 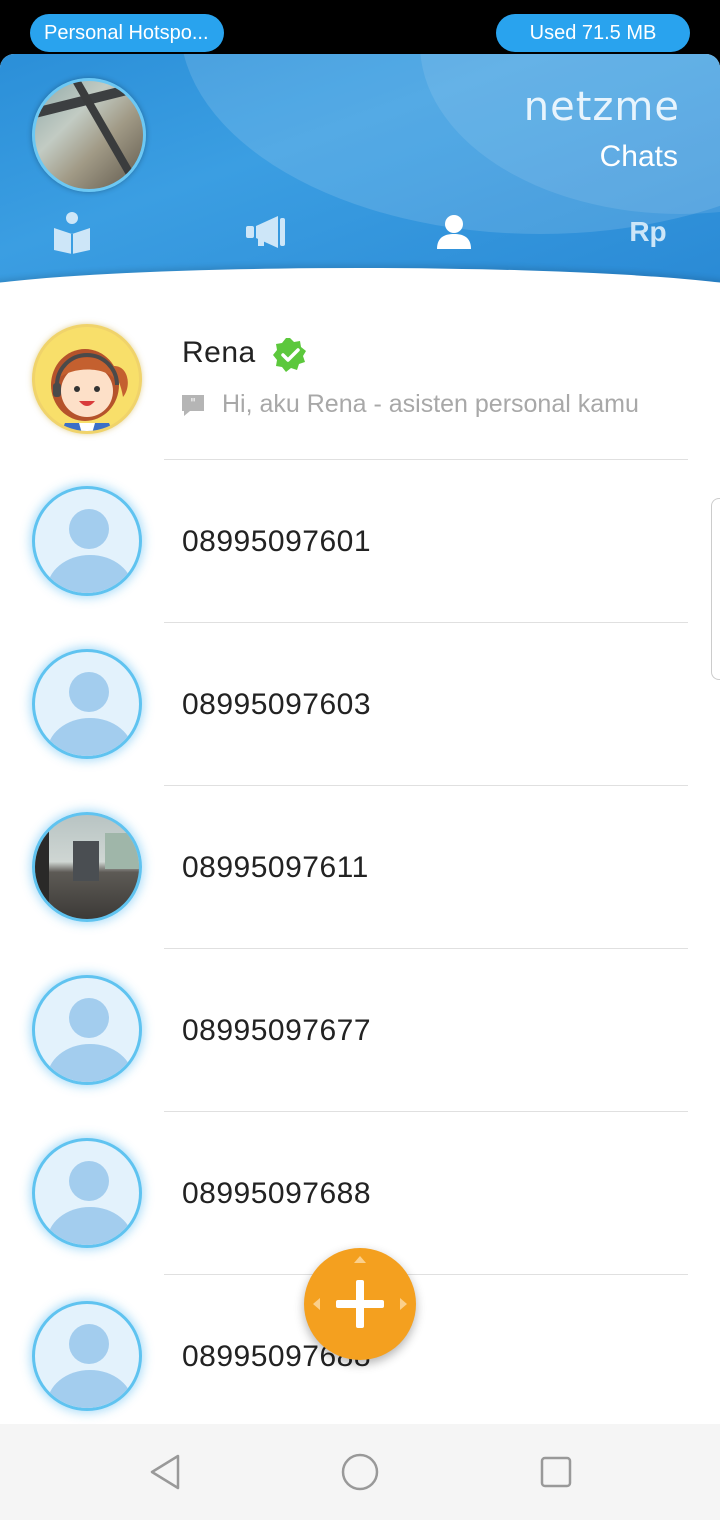 I want to click on assistant-avatar, so click(x=87, y=379).